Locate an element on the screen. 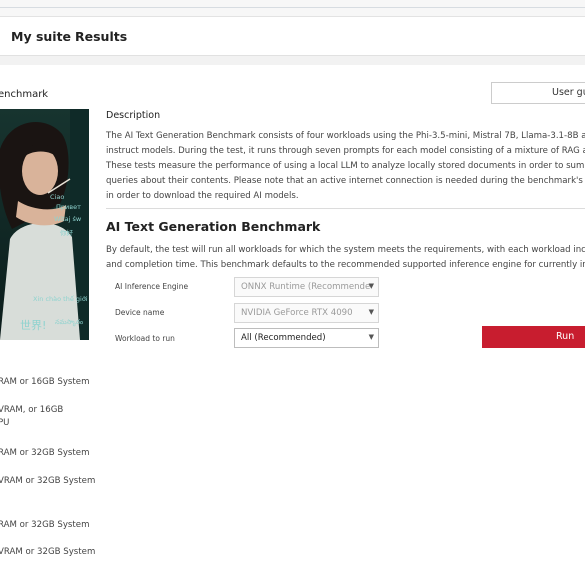 The height and width of the screenshot is (585, 585). workload-select: All (Recommended) ▼ is located at coordinates (306, 338).